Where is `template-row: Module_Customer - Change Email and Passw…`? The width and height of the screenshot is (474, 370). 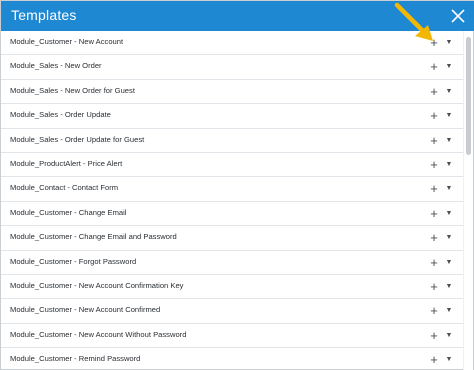
template-row: Module_Customer - Change Email and Passw… is located at coordinates (233, 238).